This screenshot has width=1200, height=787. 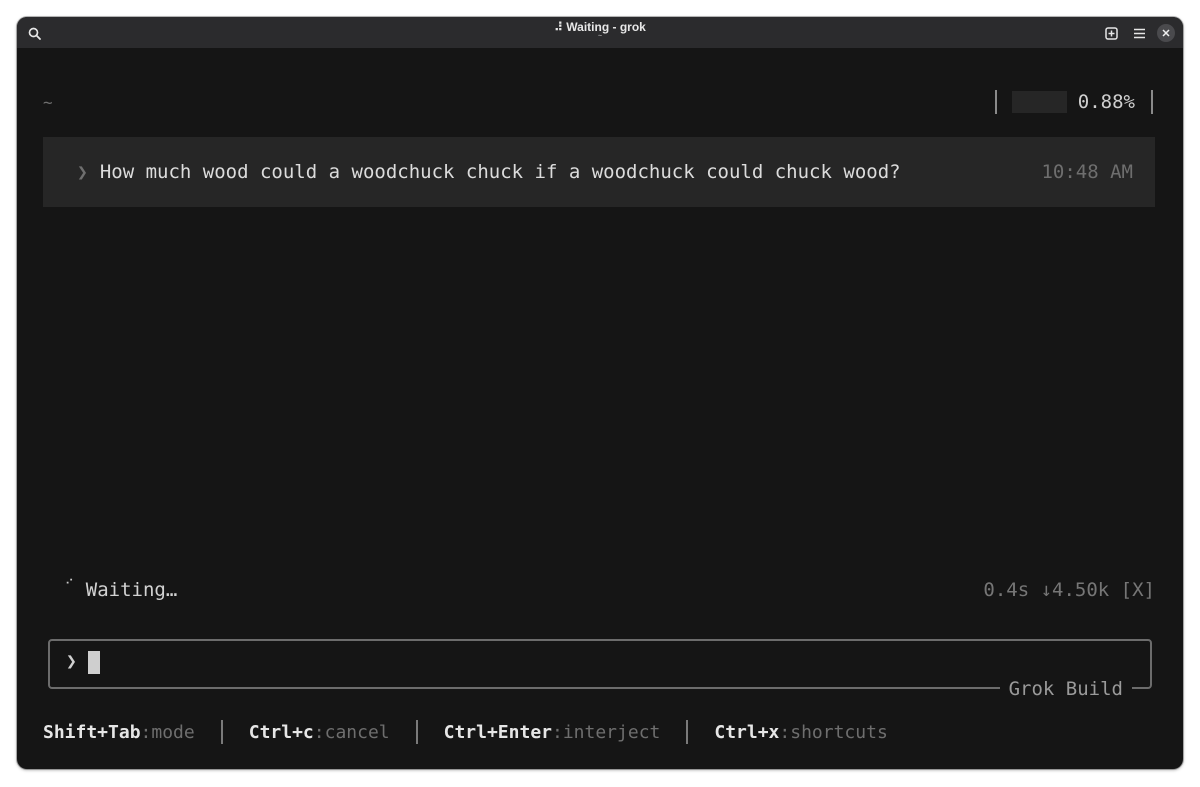 I want to click on hint-action: :cancel, so click(x=351, y=732).